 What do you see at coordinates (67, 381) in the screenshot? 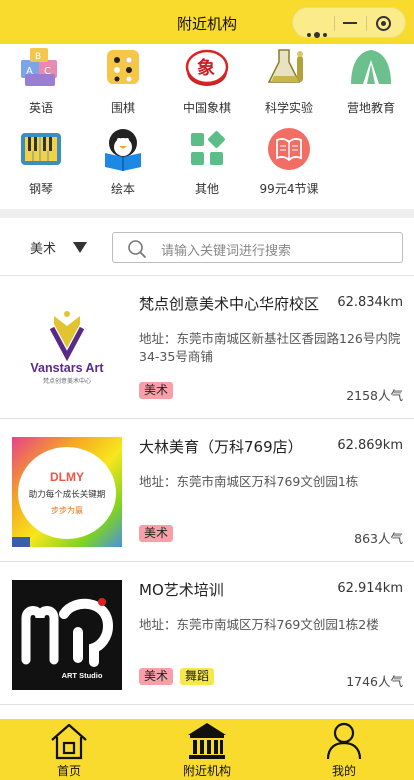
I see `logo-sub-text: 梵点创意美术中心` at bounding box center [67, 381].